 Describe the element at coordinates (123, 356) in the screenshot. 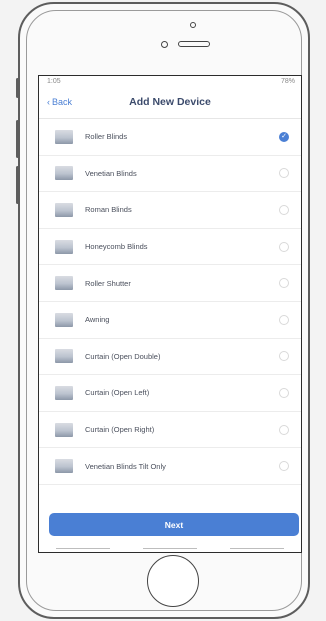

I see `device-label: Curtain (Open Double)` at that location.